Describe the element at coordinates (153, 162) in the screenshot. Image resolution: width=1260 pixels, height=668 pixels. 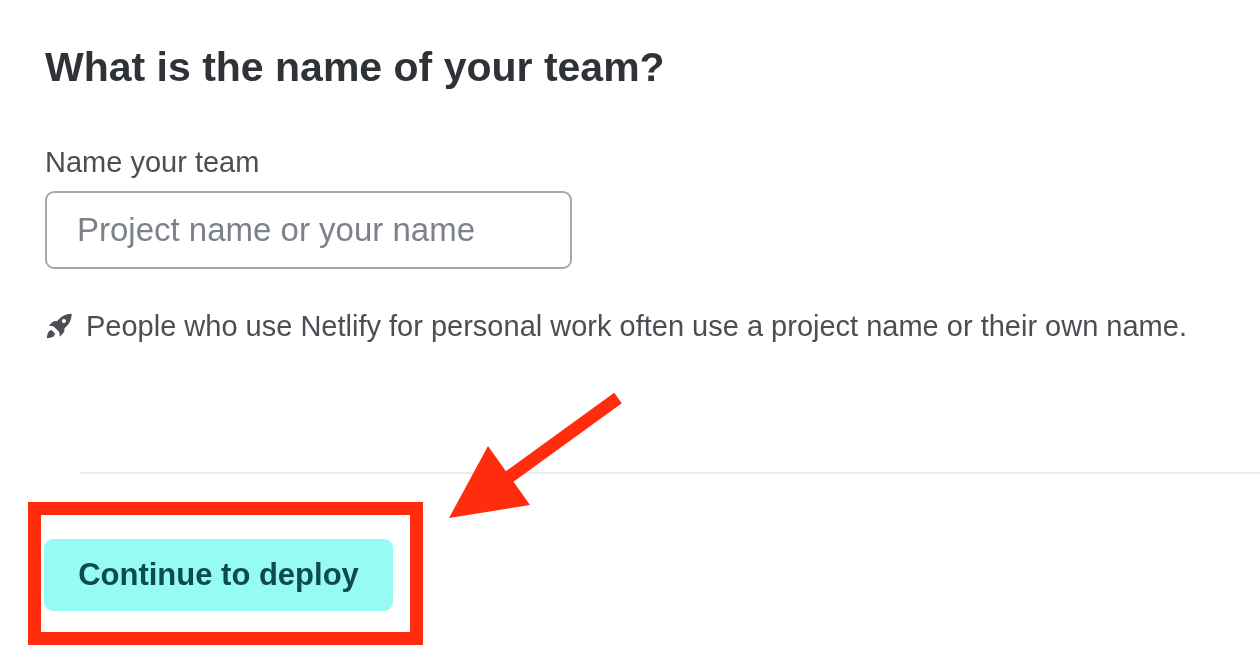
I see `field-label: Name your team` at that location.